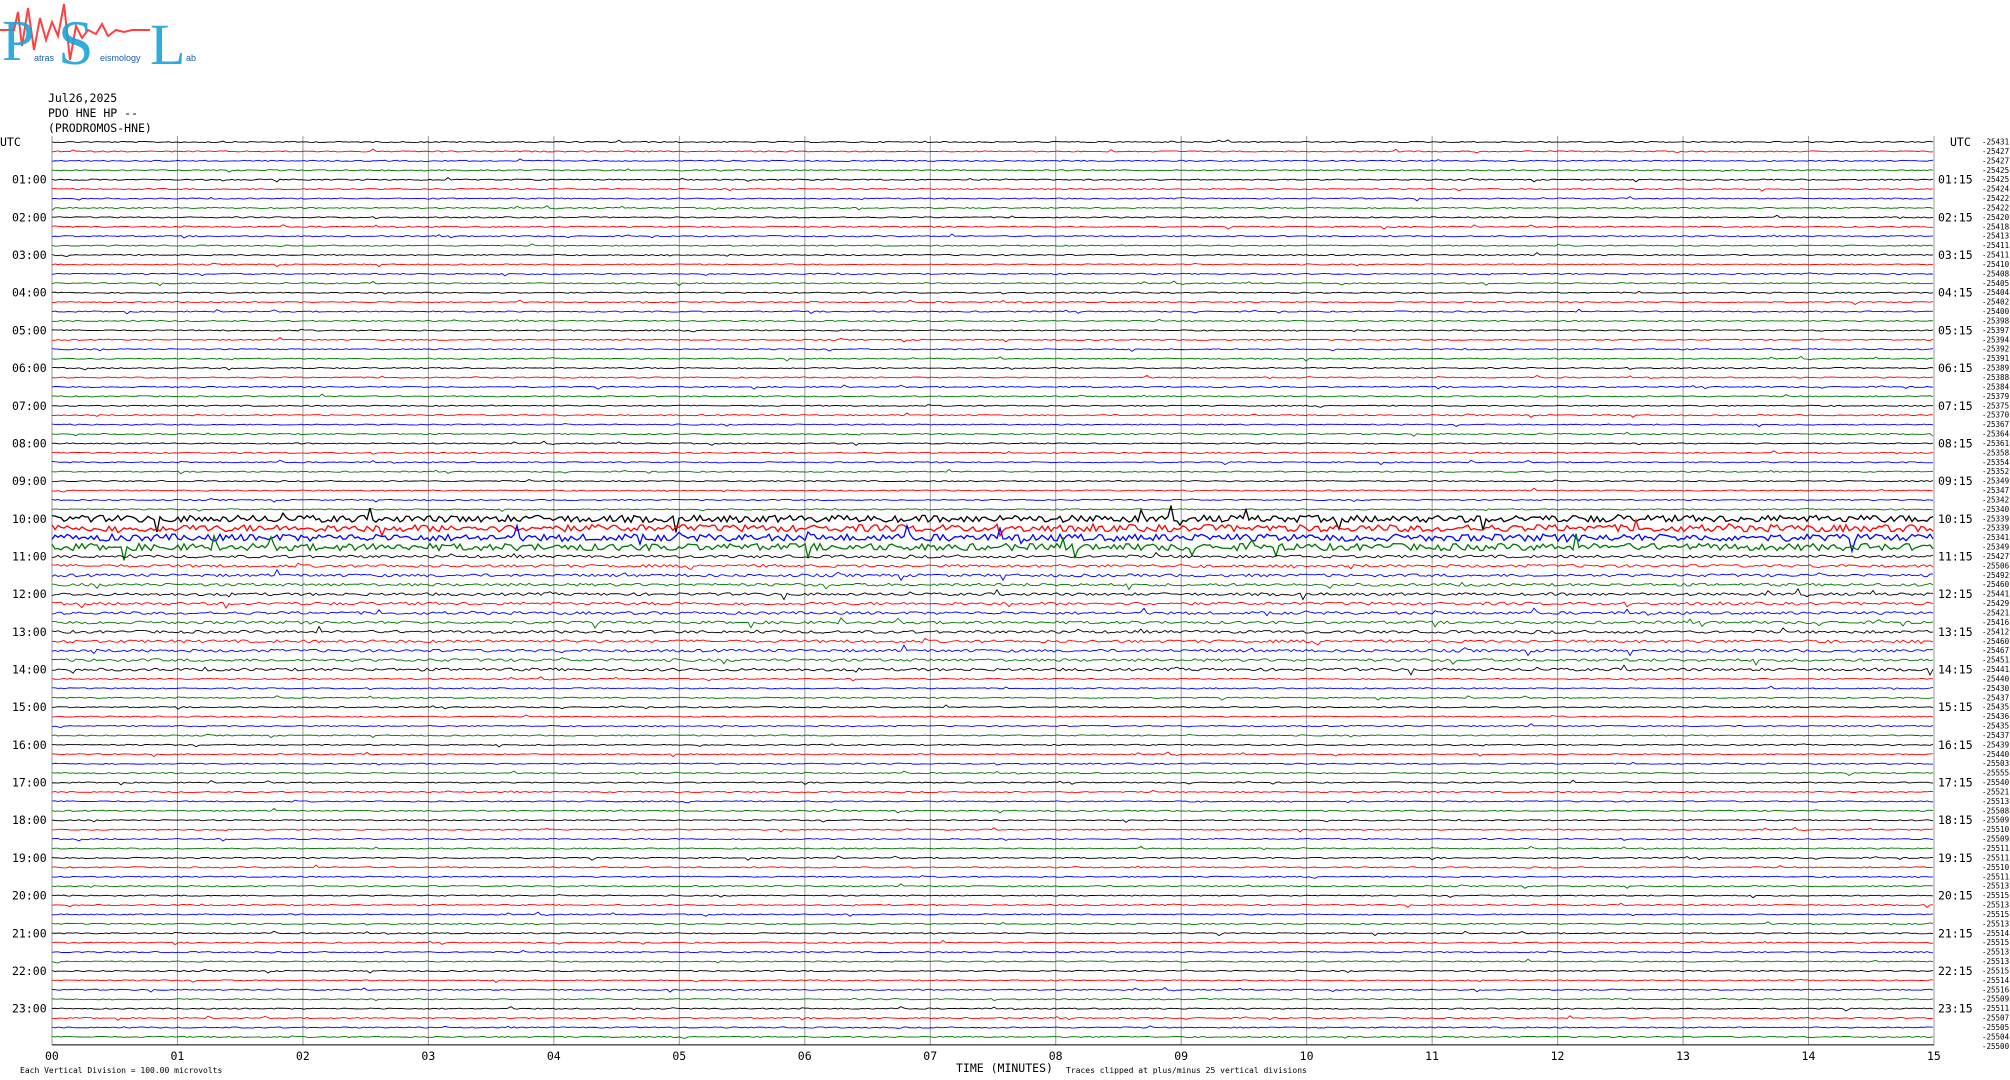 This screenshot has height=1080, width=2010. I want to click on offset-label: -25505, so click(1995, 1027).